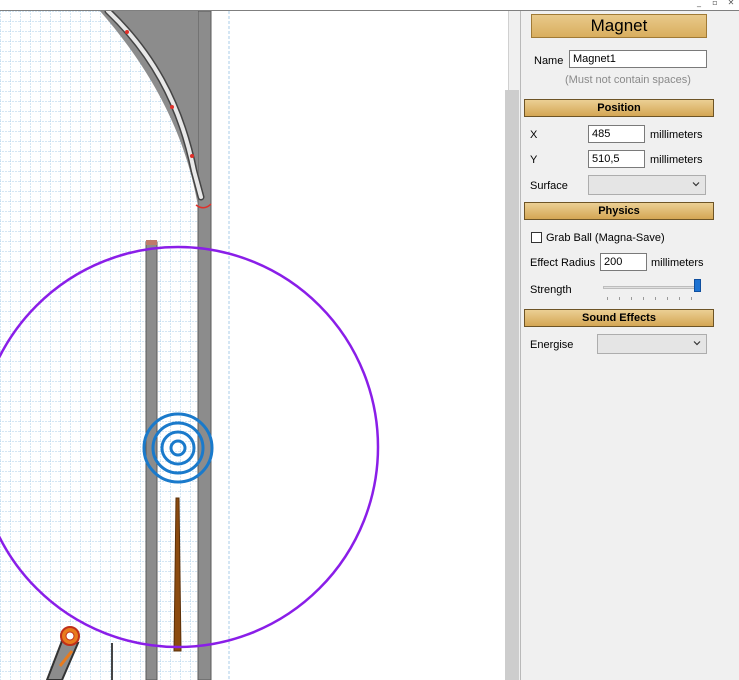 This screenshot has width=739, height=680. Describe the element at coordinates (676, 160) in the screenshot. I see `y-unit: millimeters` at that location.